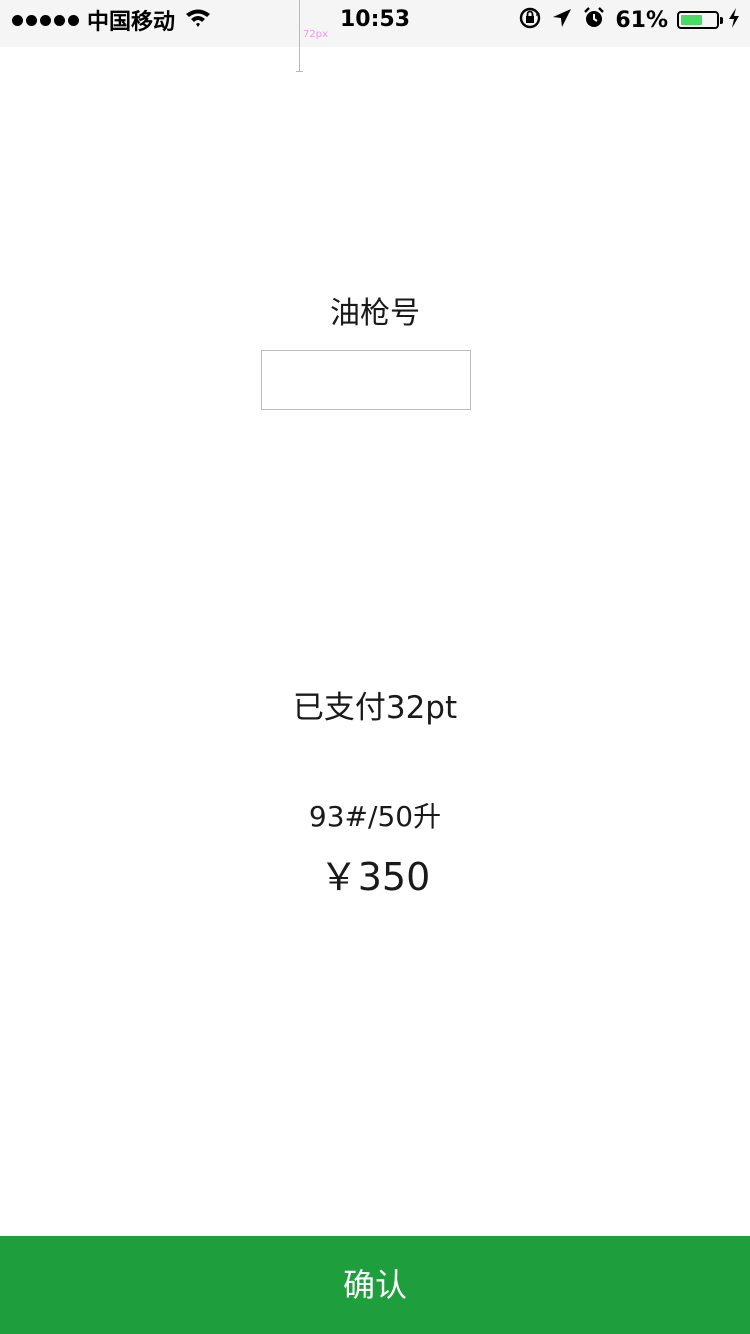 The image size is (750, 1334). Describe the element at coordinates (594, 20) in the screenshot. I see `alarm-clock-icon` at that location.